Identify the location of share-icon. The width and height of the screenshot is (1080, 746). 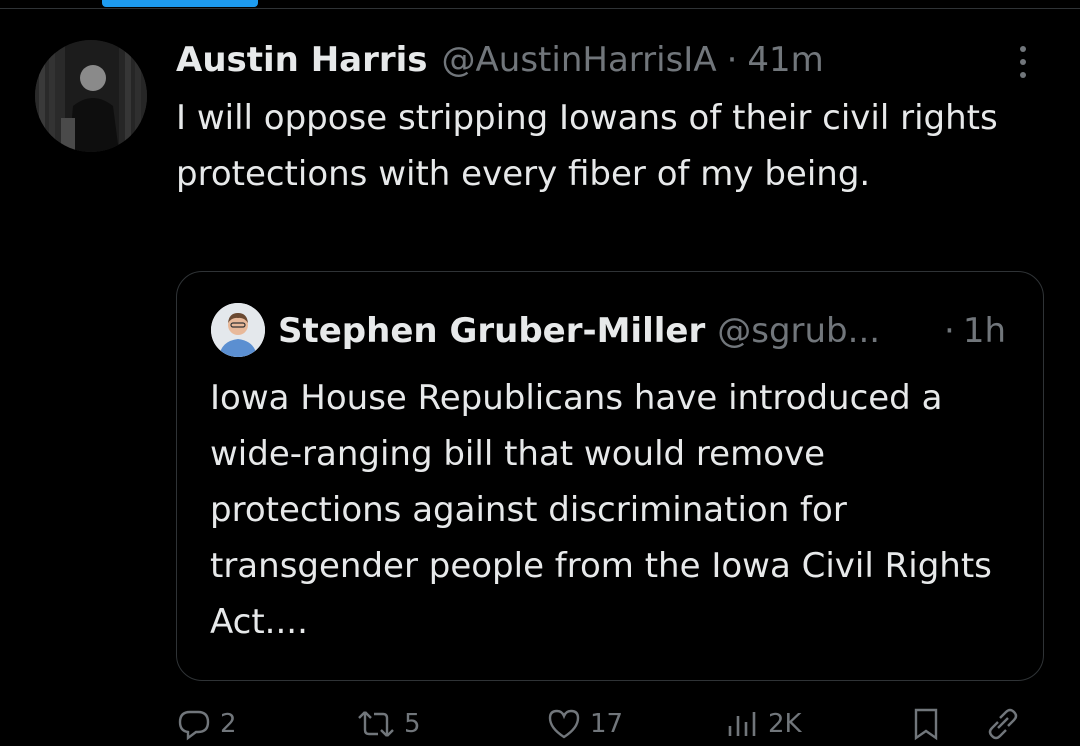
(1003, 724).